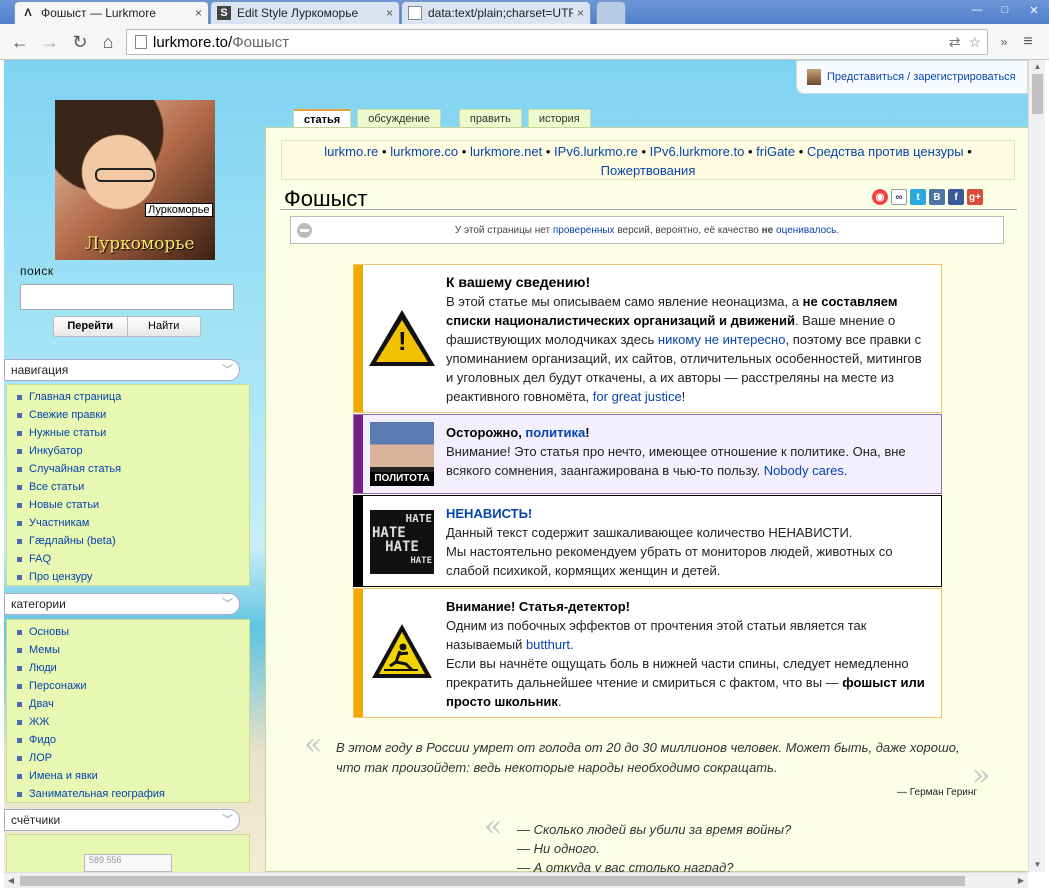 This screenshot has width=1049, height=890. What do you see at coordinates (133, 577) in the screenshot?
I see `nav-item: Про цензуру` at bounding box center [133, 577].